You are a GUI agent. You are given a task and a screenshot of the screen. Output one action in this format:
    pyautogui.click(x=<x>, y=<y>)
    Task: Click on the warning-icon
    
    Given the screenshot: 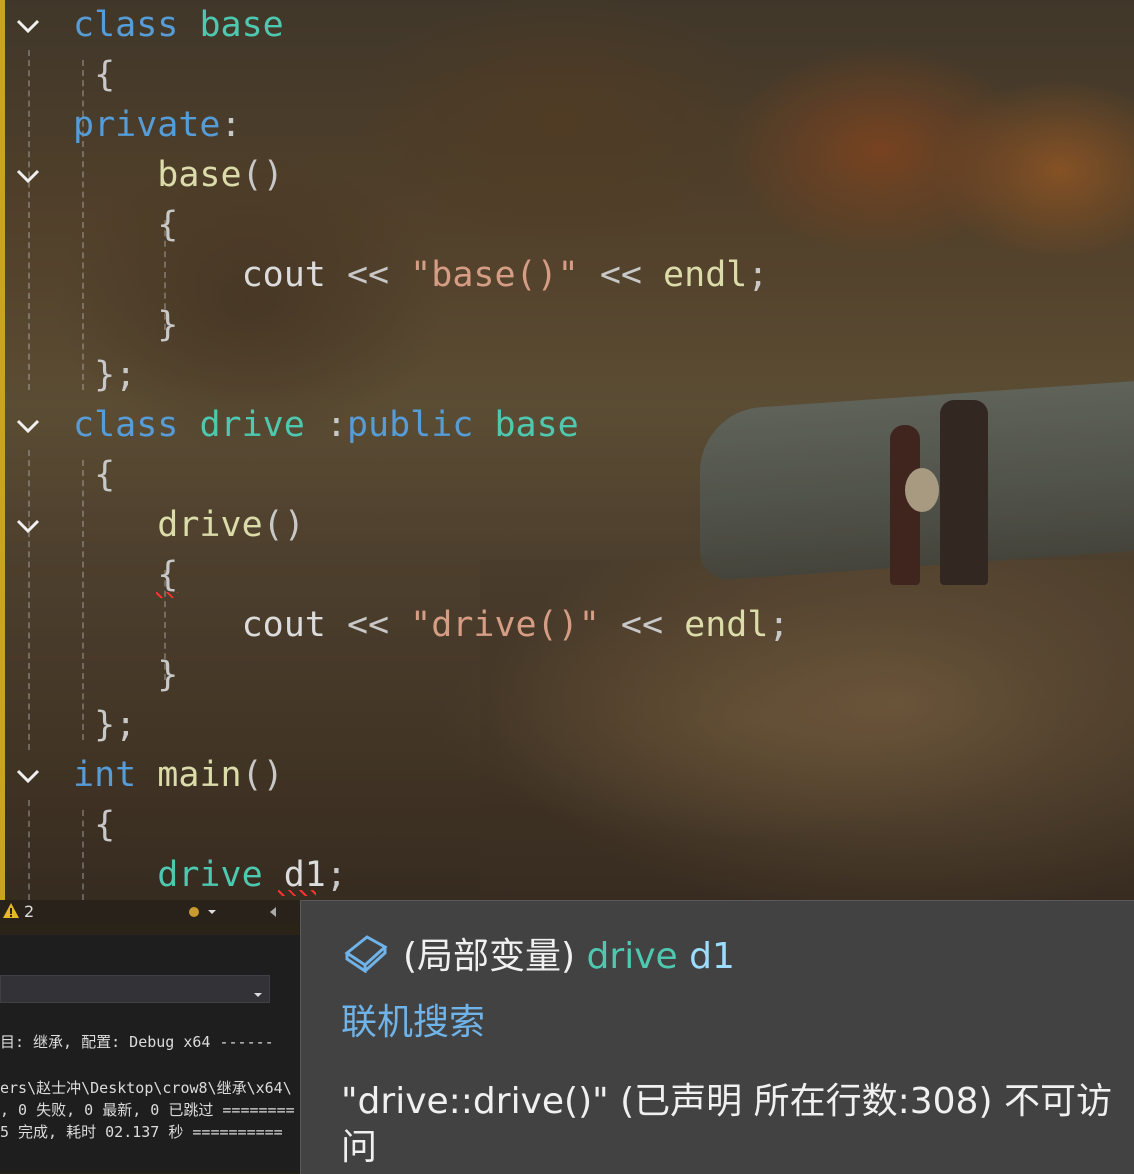 What is the action you would take?
    pyautogui.click(x=11, y=913)
    